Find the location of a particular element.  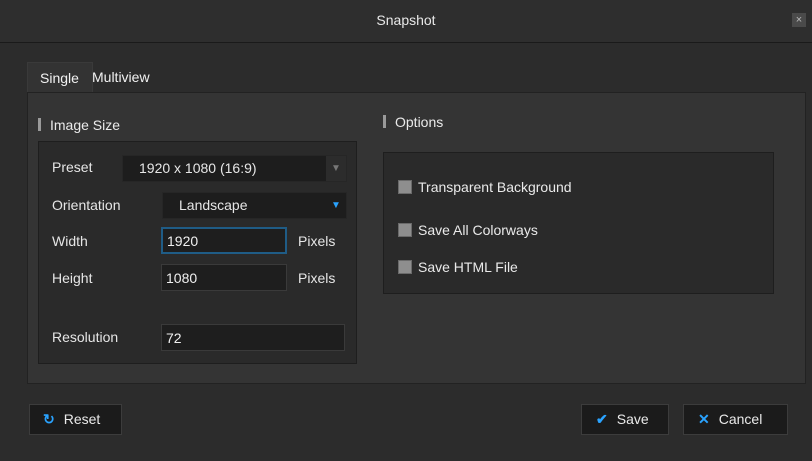

options-title: Options is located at coordinates (419, 122).